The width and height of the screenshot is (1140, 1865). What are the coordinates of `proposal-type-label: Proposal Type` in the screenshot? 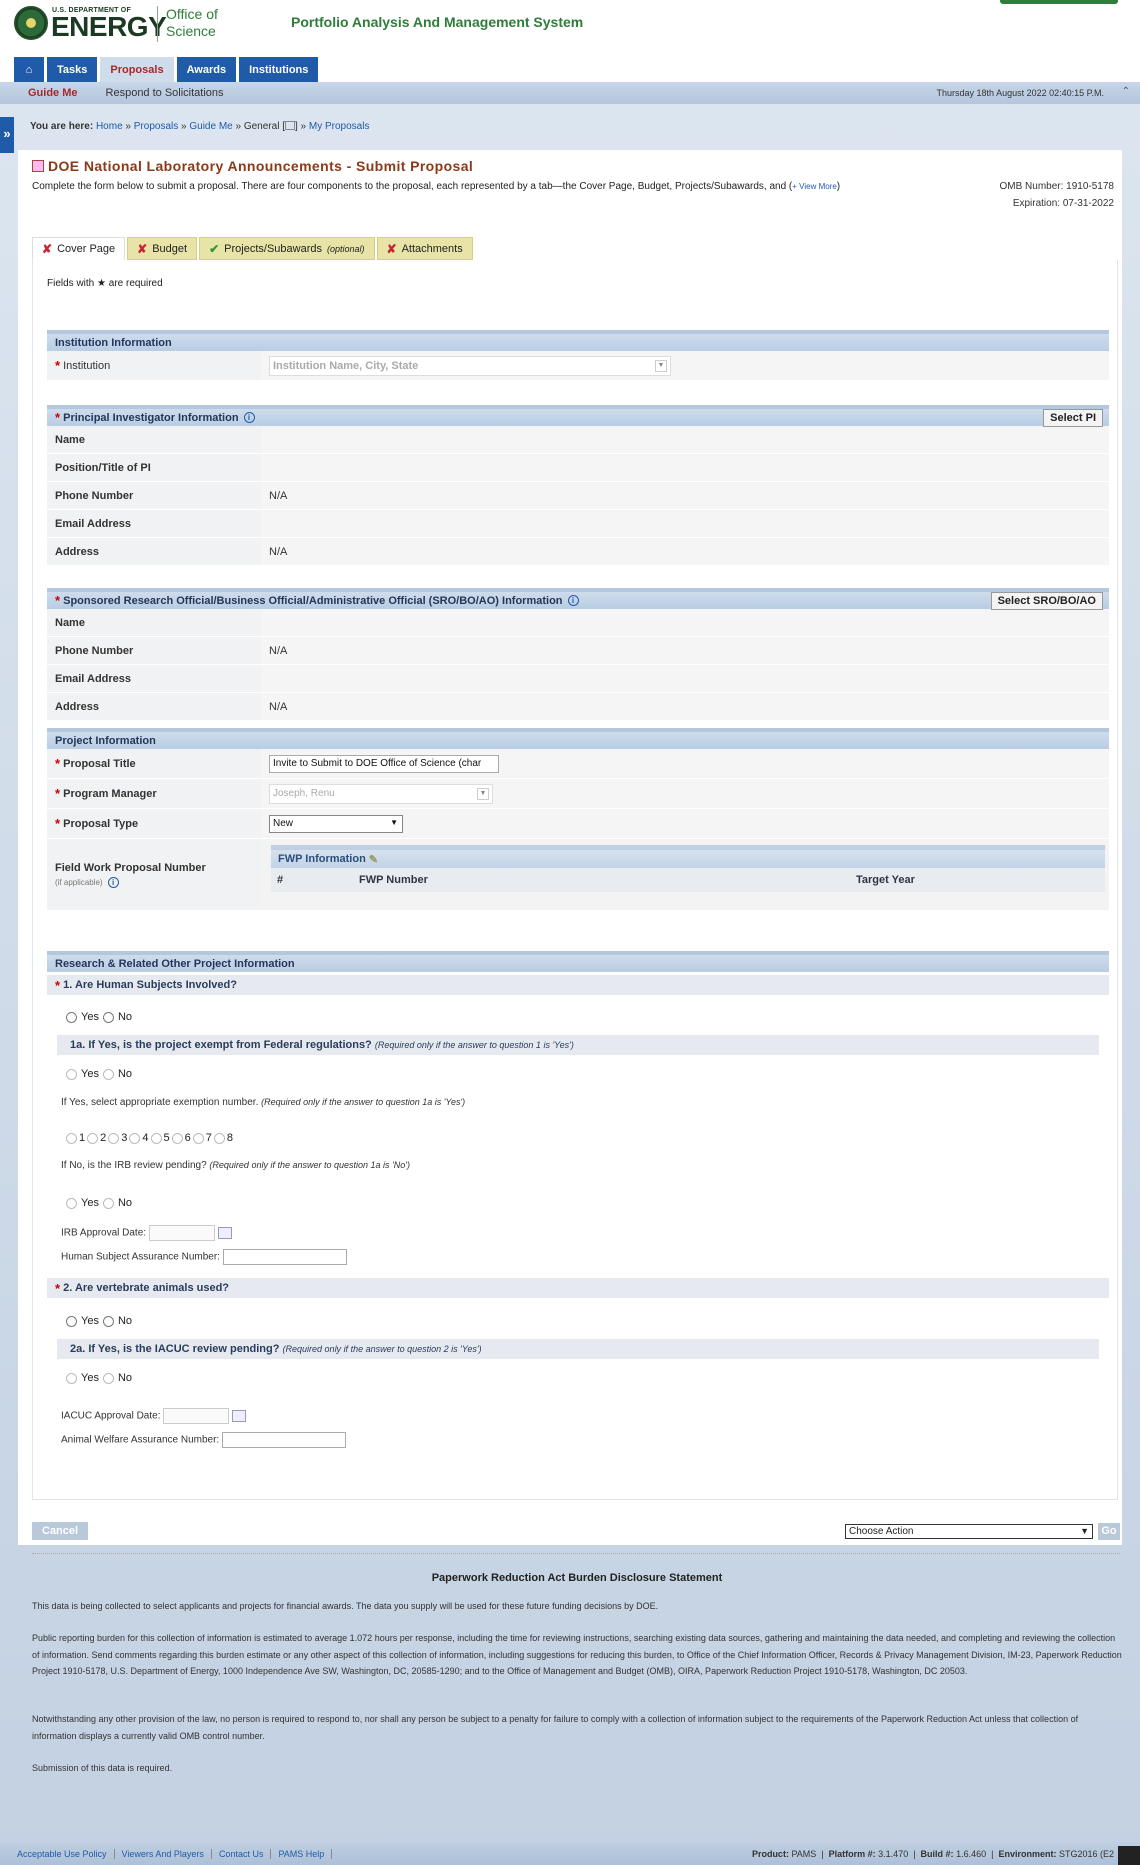 It's located at (101, 823).